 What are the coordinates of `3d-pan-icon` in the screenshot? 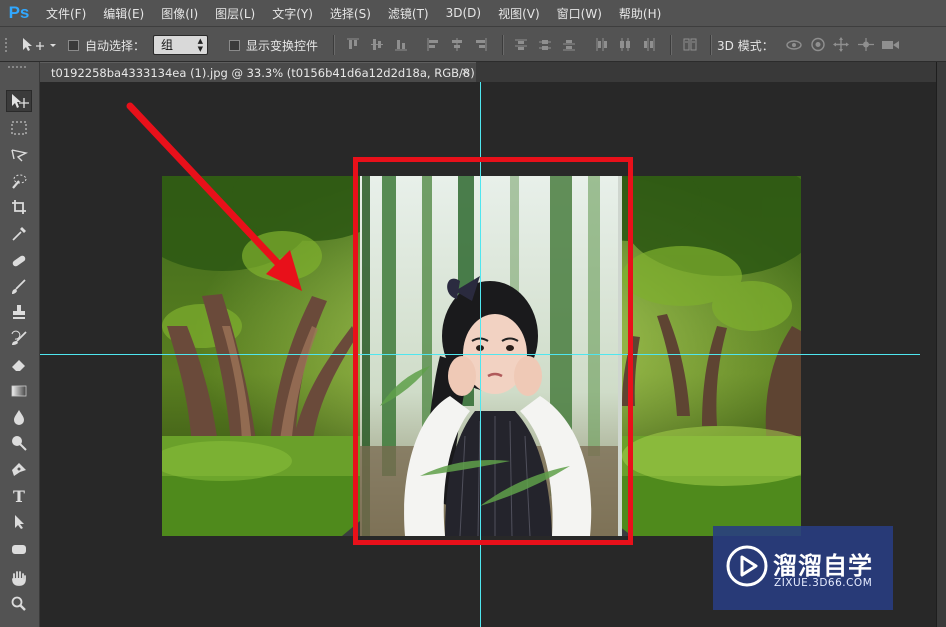 It's located at (841, 44).